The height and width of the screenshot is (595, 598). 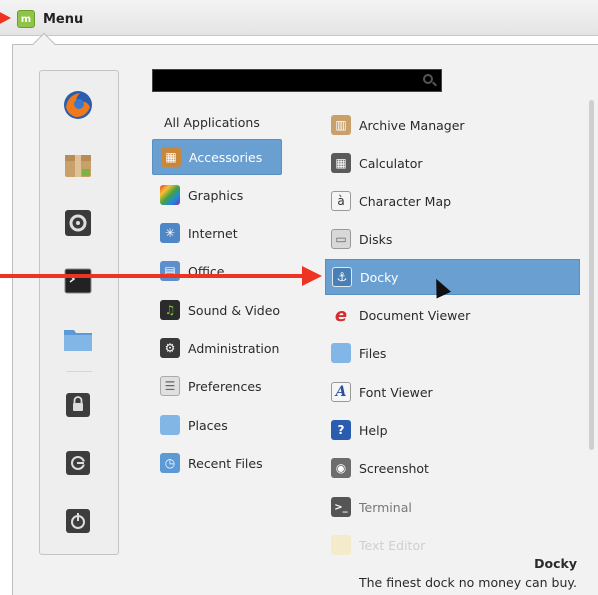 I want to click on docky-anchor-icon: ⚓, so click(x=342, y=277).